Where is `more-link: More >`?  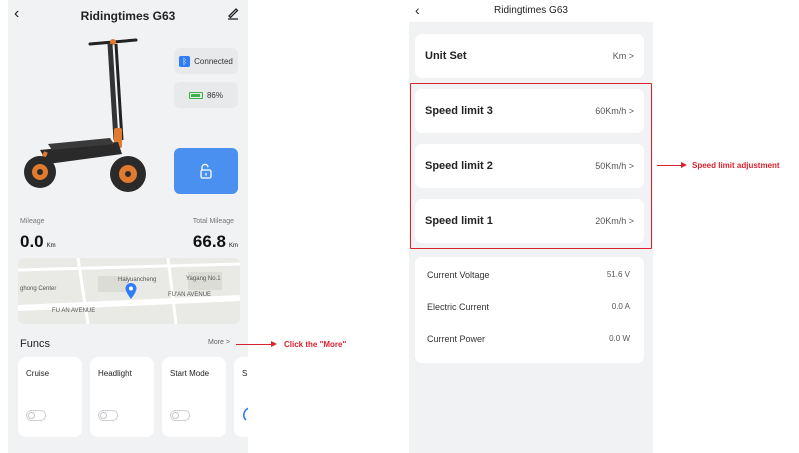 more-link: More > is located at coordinates (219, 342).